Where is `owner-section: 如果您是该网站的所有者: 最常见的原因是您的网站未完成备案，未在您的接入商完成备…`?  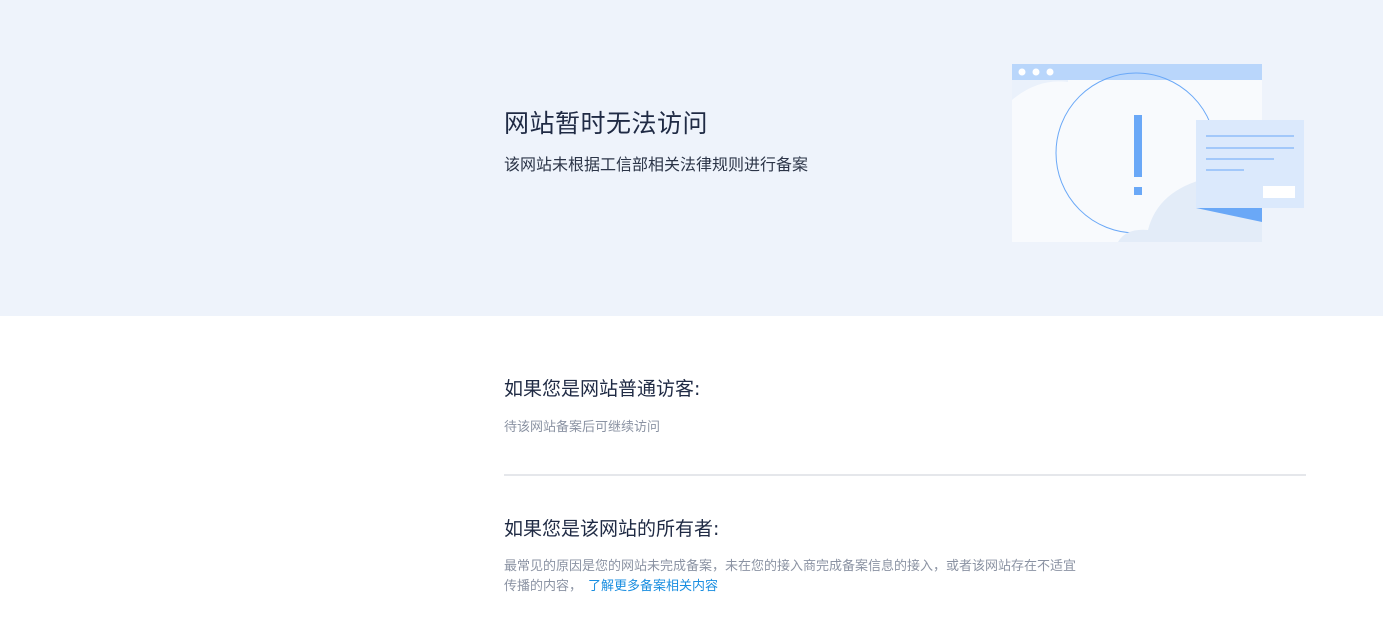 owner-section: 如果您是该网站的所有者: 最常见的原因是您的网站未完成备案，未在您的接入商完成备… is located at coordinates (905, 555).